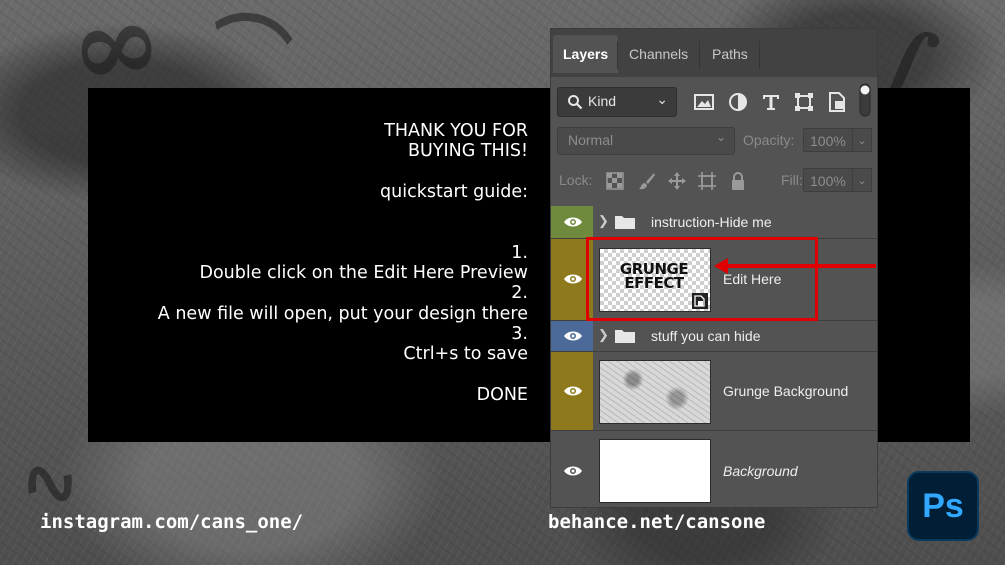 The width and height of the screenshot is (1005, 565). I want to click on tab-channels: Channels, so click(658, 54).